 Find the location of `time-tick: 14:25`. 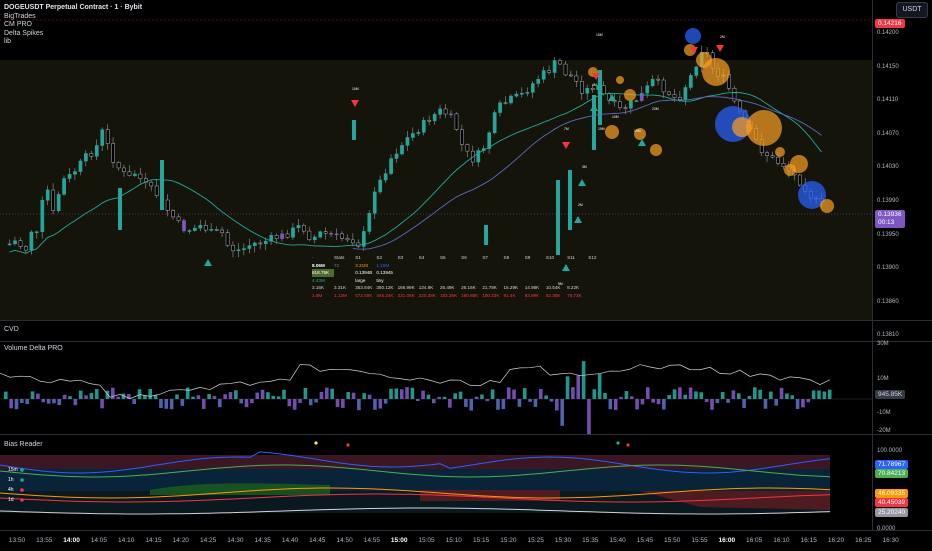

time-tick: 14:25 is located at coordinates (208, 540).